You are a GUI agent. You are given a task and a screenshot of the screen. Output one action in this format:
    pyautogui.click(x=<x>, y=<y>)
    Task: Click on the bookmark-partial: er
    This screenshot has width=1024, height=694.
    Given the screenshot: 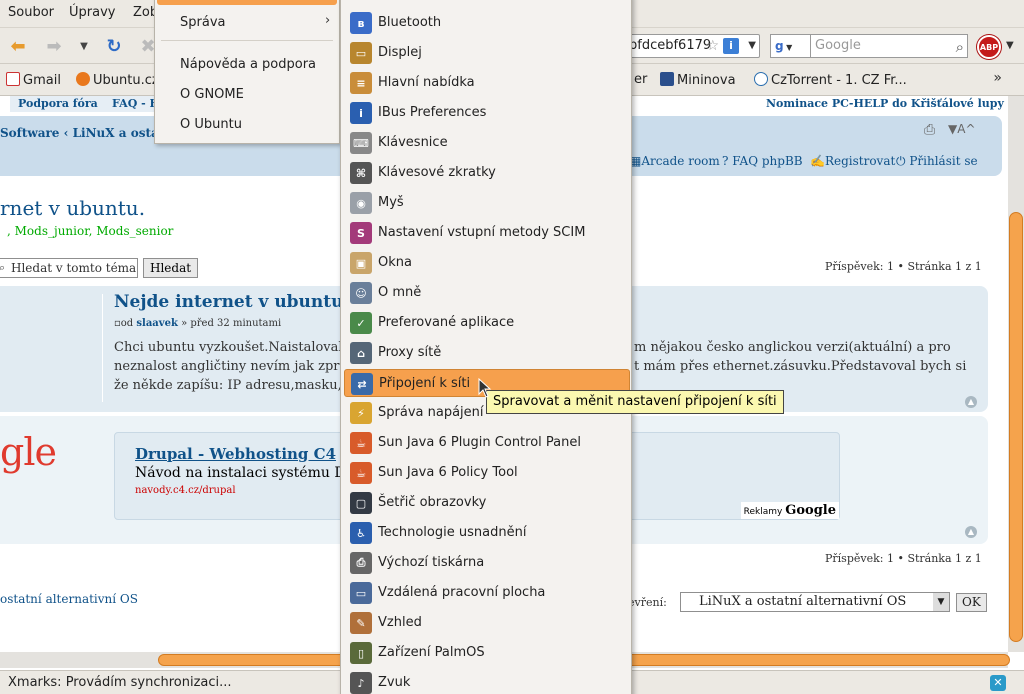 What is the action you would take?
    pyautogui.click(x=640, y=79)
    